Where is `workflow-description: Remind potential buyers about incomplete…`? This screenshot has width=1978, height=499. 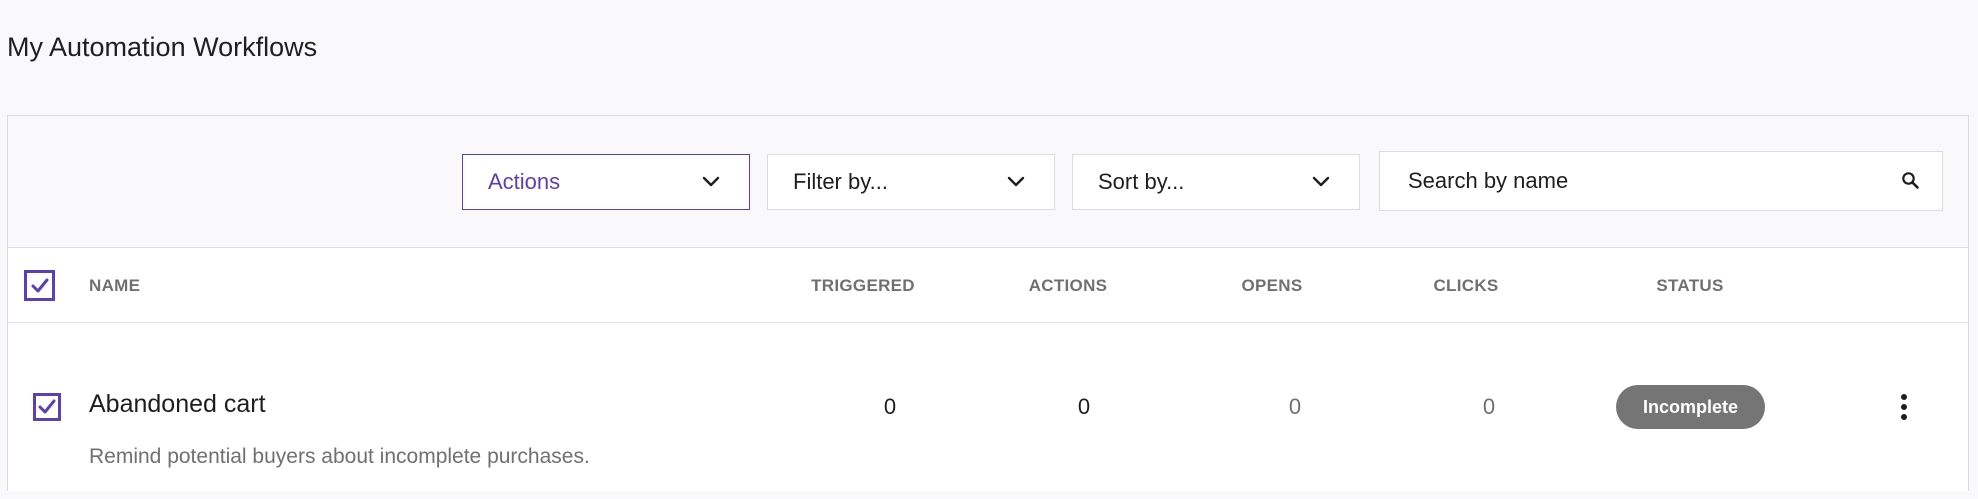 workflow-description: Remind potential buyers about incomplete… is located at coordinates (339, 456).